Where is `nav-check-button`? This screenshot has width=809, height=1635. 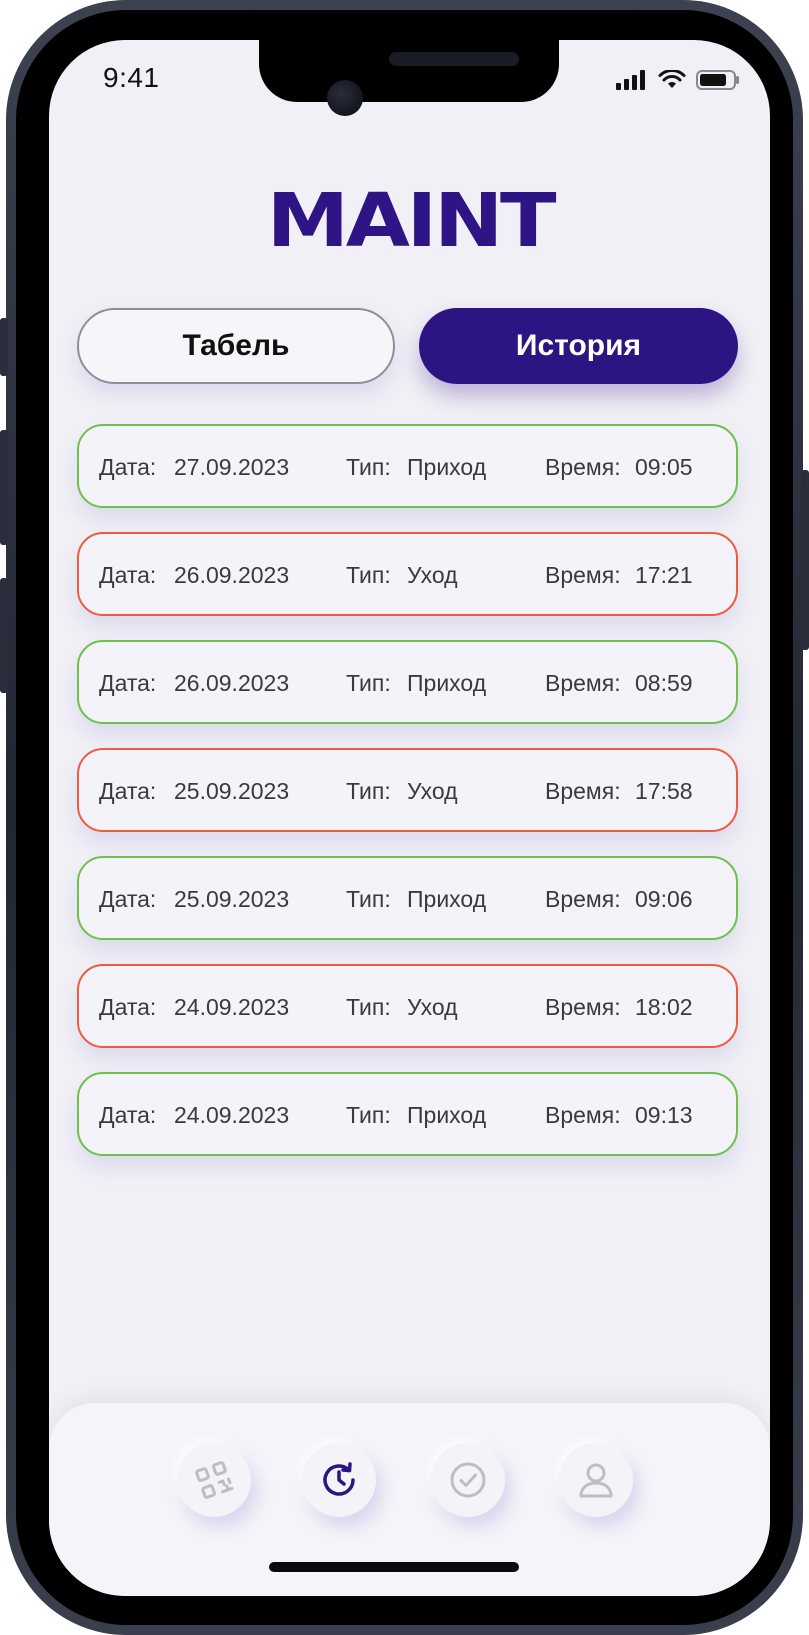
nav-check-button is located at coordinates (468, 1480).